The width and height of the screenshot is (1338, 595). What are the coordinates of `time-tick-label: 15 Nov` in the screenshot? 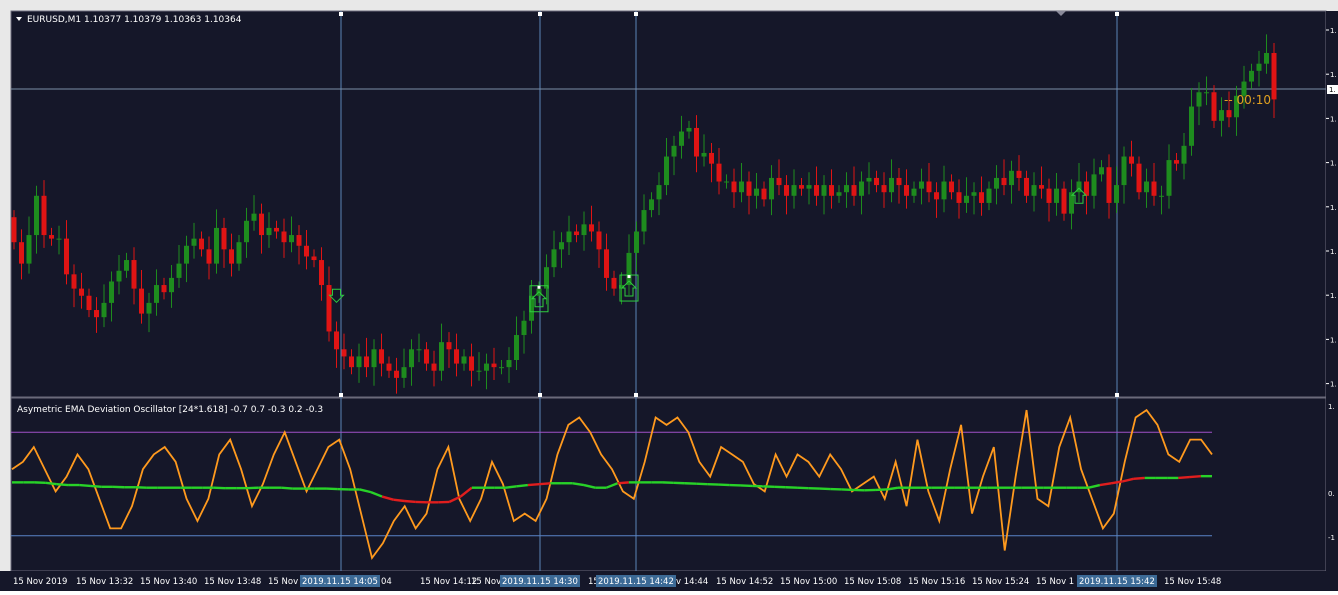 It's located at (283, 582).